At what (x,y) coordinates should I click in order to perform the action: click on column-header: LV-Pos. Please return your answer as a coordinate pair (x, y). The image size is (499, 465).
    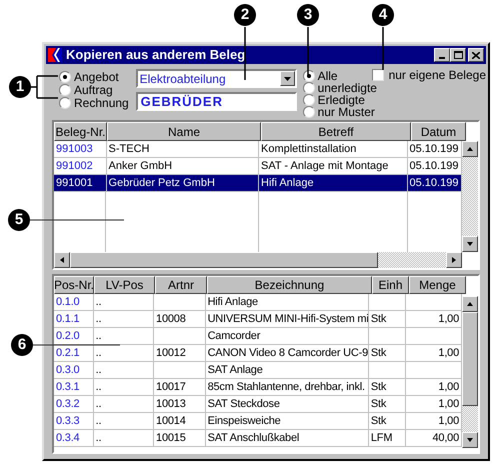
    Looking at the image, I should click on (124, 285).